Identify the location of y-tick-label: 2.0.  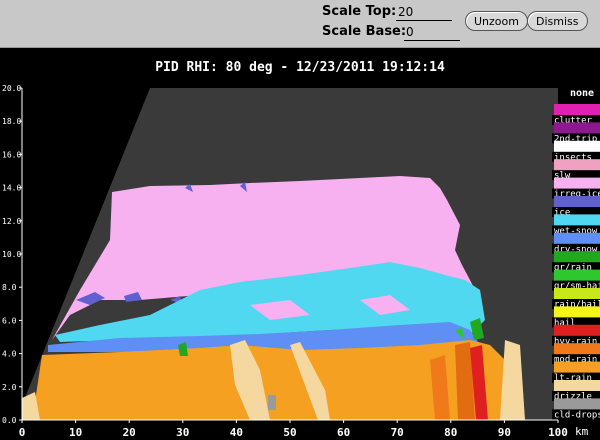
(9, 387).